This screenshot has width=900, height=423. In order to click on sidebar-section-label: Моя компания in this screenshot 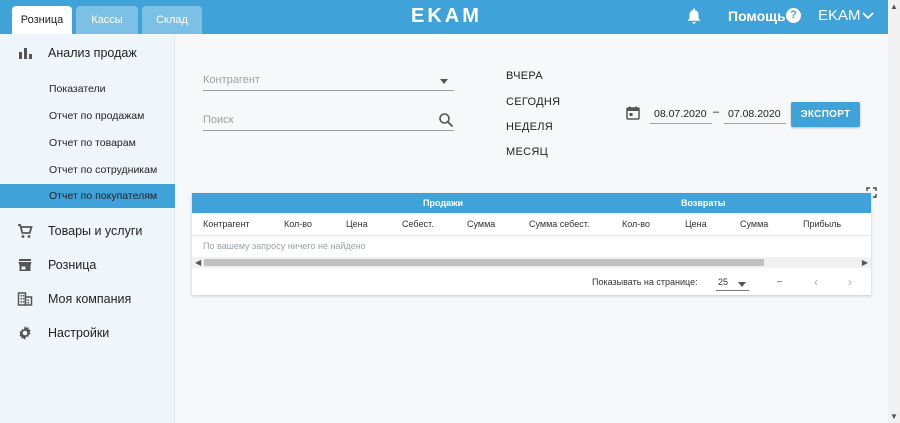, I will do `click(90, 299)`.